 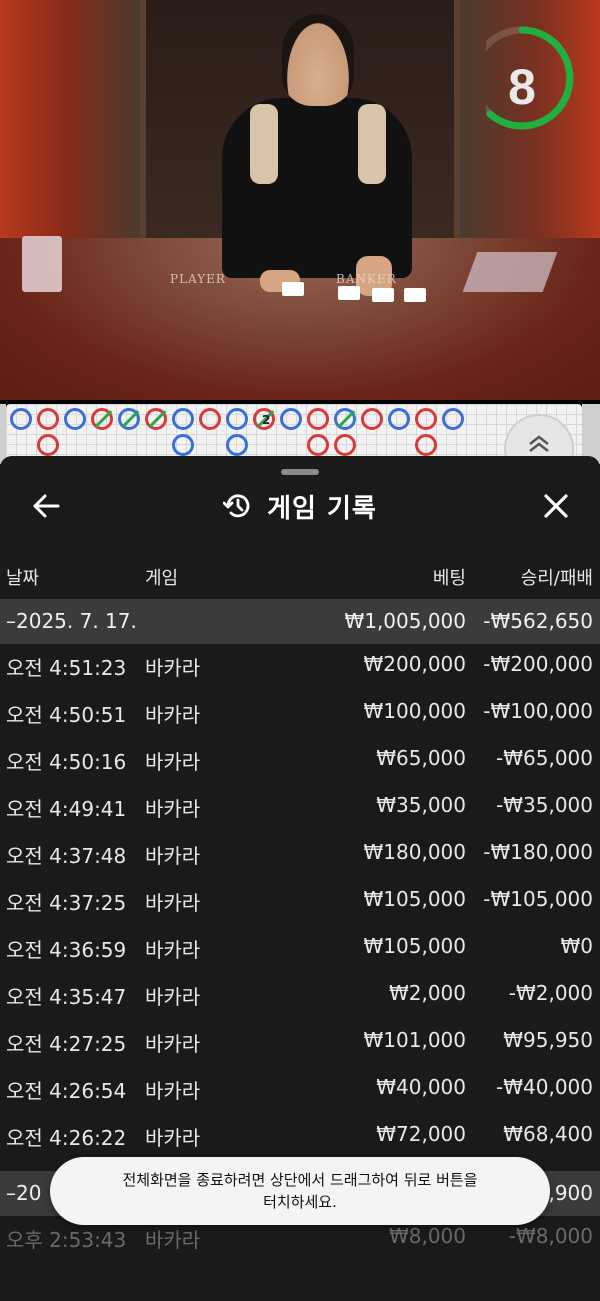 I want to click on date-group-row: –2025. 7. 17. ₩1,005,000 -₩562,650, so click(x=300, y=621).